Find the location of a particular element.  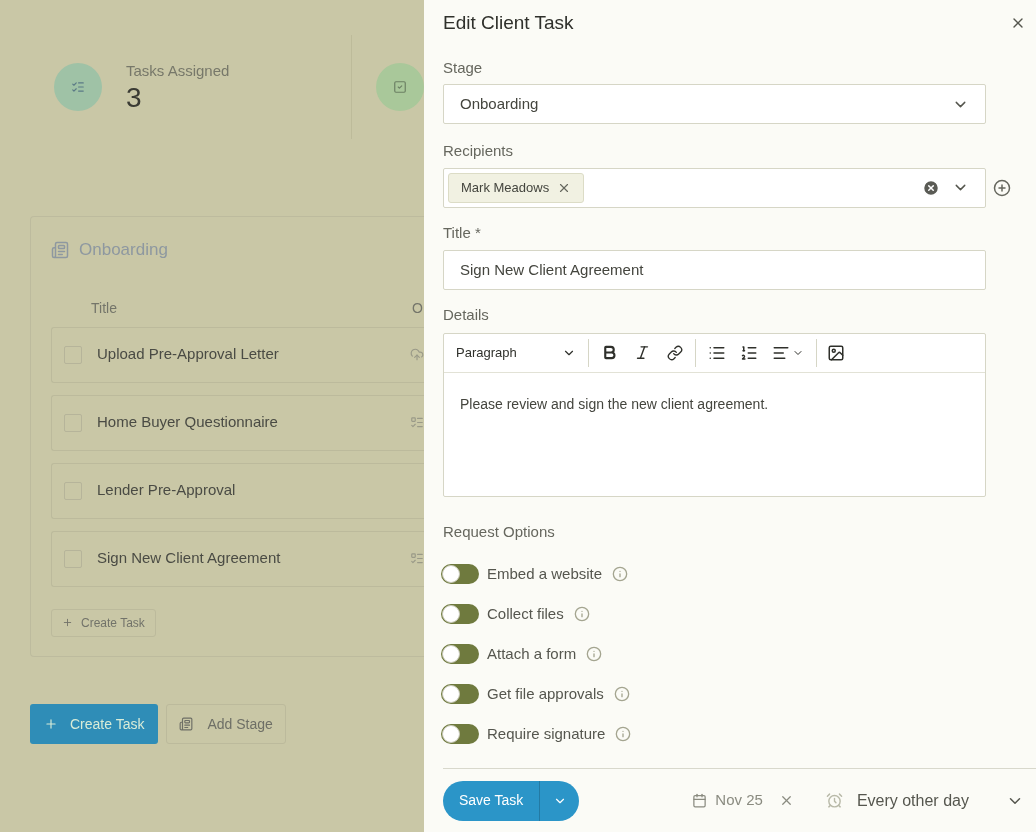

task-title: Home Buyer Questionnaire is located at coordinates (188, 422).